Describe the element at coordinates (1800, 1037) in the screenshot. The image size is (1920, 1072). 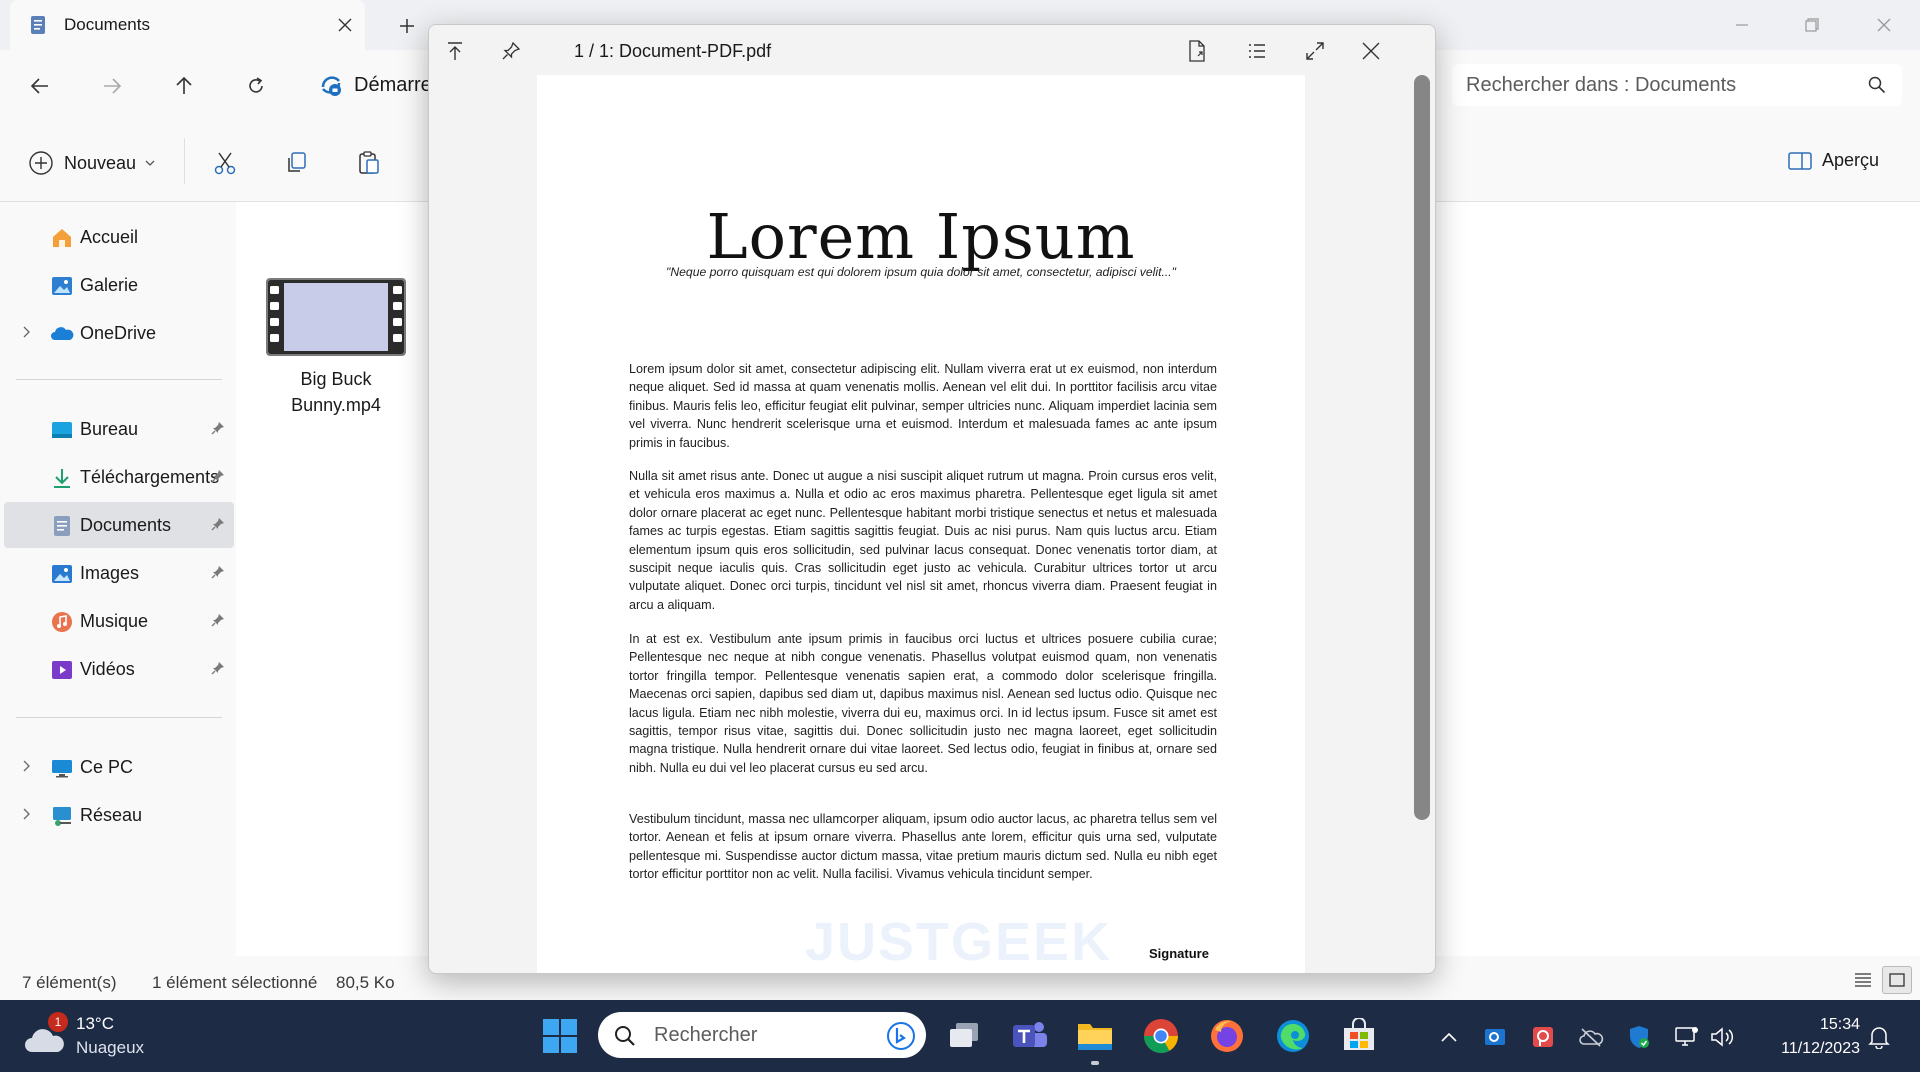
I see `system-clock: 15:34 11/12/2023` at that location.